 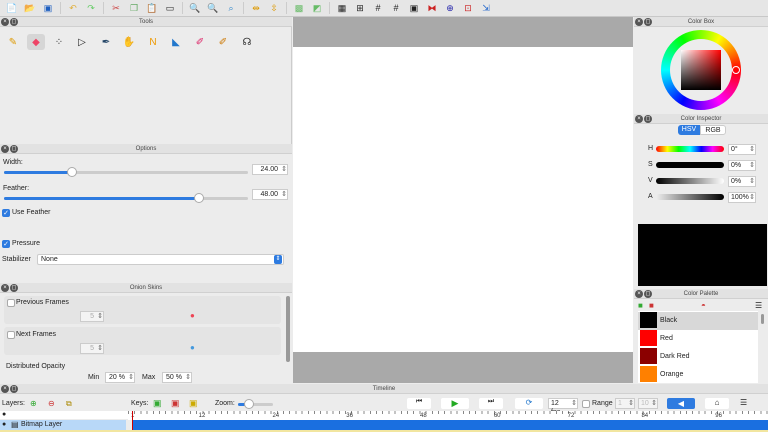 I want to click on pencil-tool: ✎, so click(x=13, y=42).